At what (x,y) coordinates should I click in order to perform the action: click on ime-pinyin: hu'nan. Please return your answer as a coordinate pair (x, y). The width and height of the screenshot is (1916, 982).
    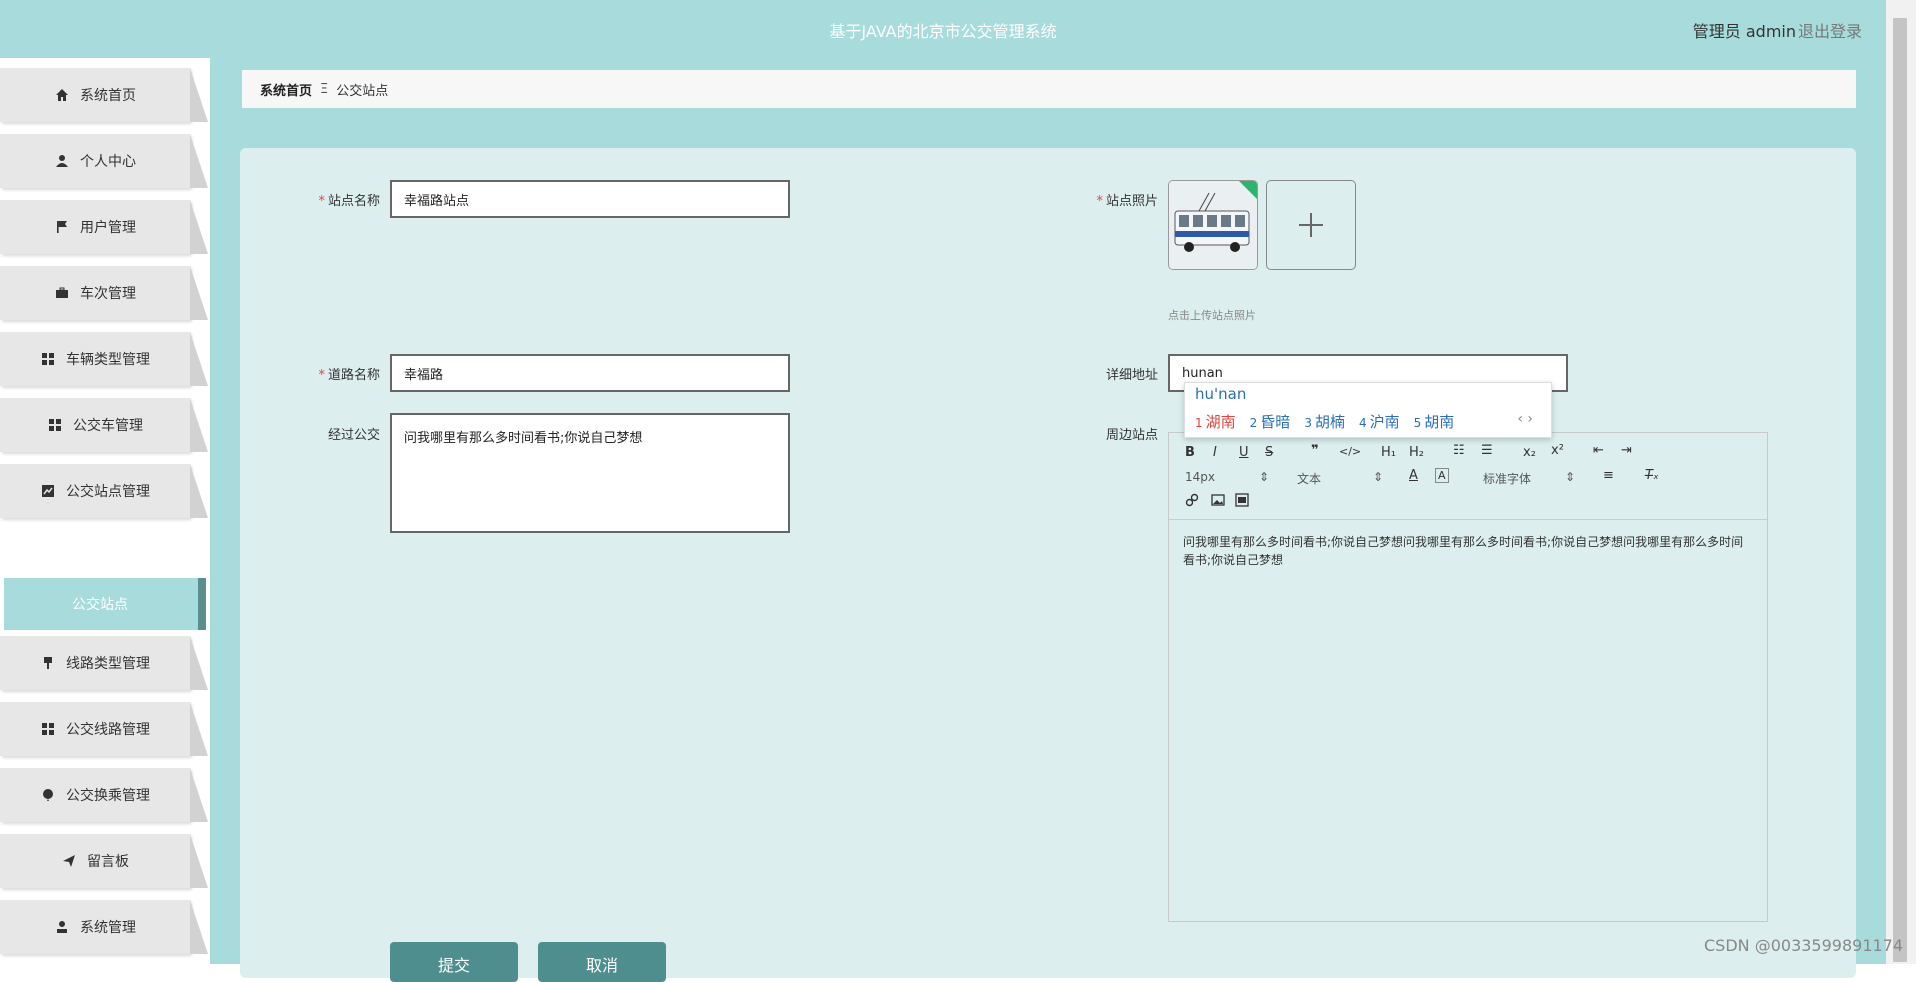
    Looking at the image, I should click on (1221, 394).